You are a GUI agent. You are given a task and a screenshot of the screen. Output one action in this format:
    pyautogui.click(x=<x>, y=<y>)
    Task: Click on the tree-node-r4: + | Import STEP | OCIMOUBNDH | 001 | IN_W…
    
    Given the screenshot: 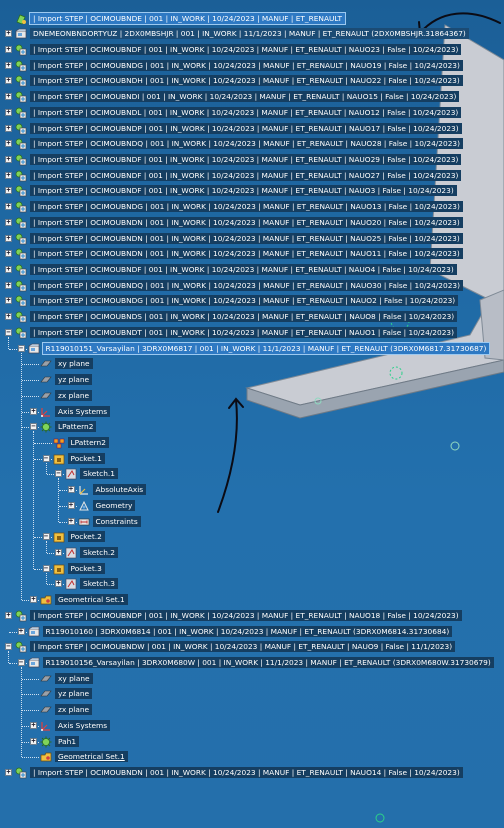 What is the action you would take?
    pyautogui.click(x=252, y=81)
    